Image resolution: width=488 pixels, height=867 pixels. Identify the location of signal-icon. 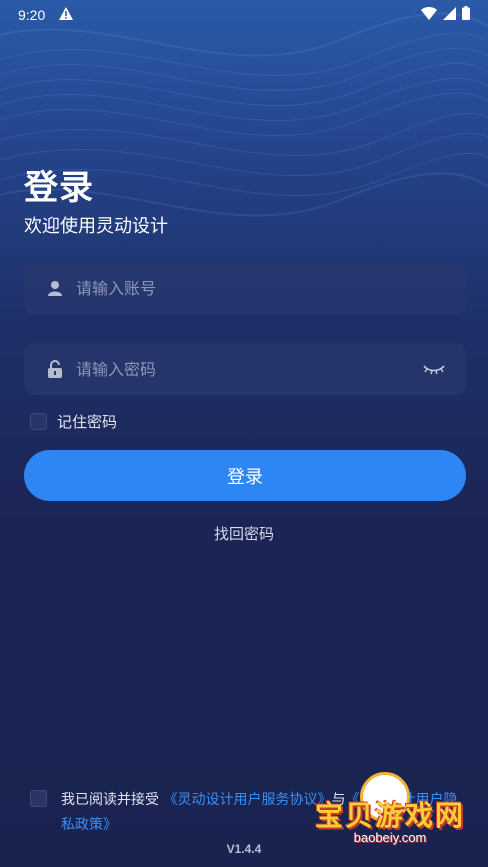
(449, 15).